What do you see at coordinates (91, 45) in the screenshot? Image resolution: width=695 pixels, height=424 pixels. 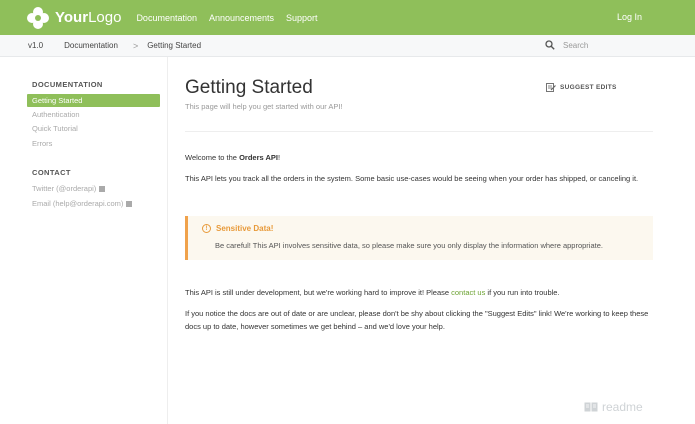 I see `breadcrumb-documentation: Documentation` at bounding box center [91, 45].